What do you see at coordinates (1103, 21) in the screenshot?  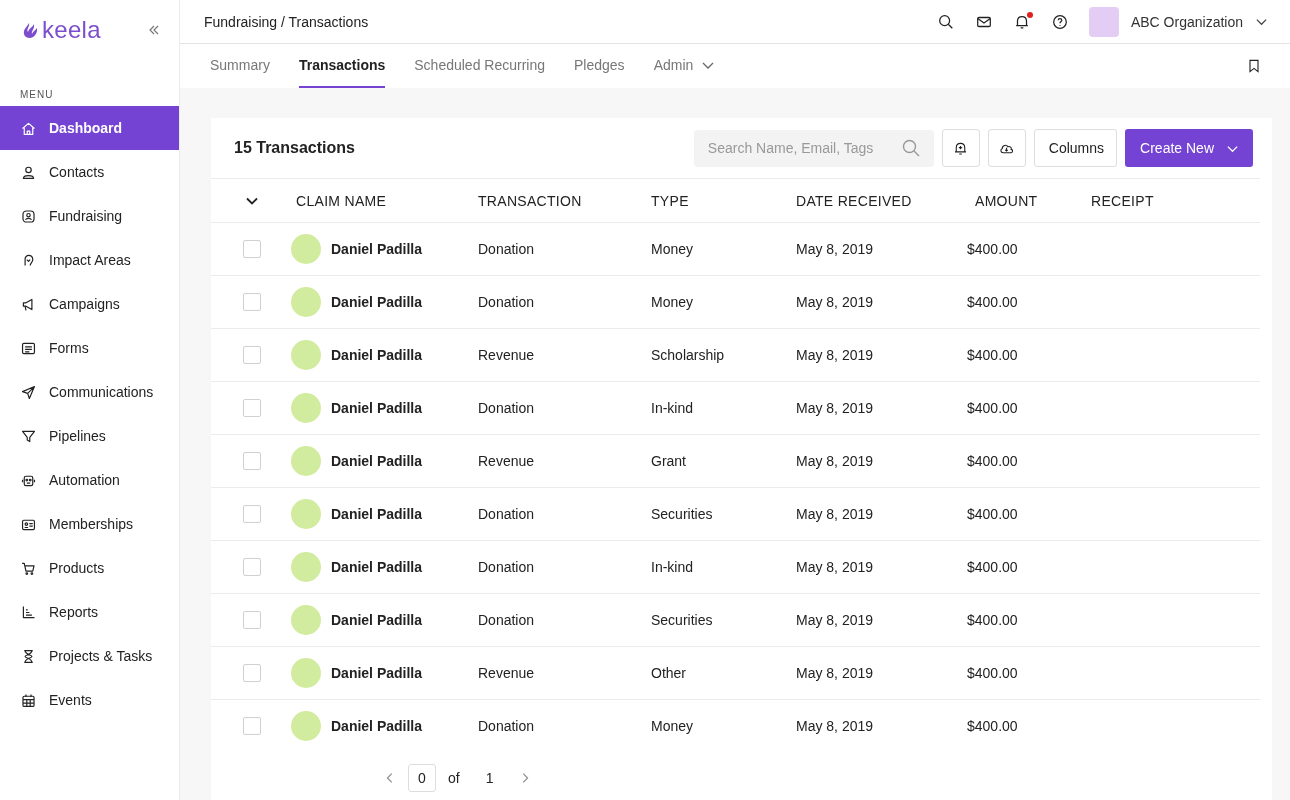 I see `organization-avatar` at bounding box center [1103, 21].